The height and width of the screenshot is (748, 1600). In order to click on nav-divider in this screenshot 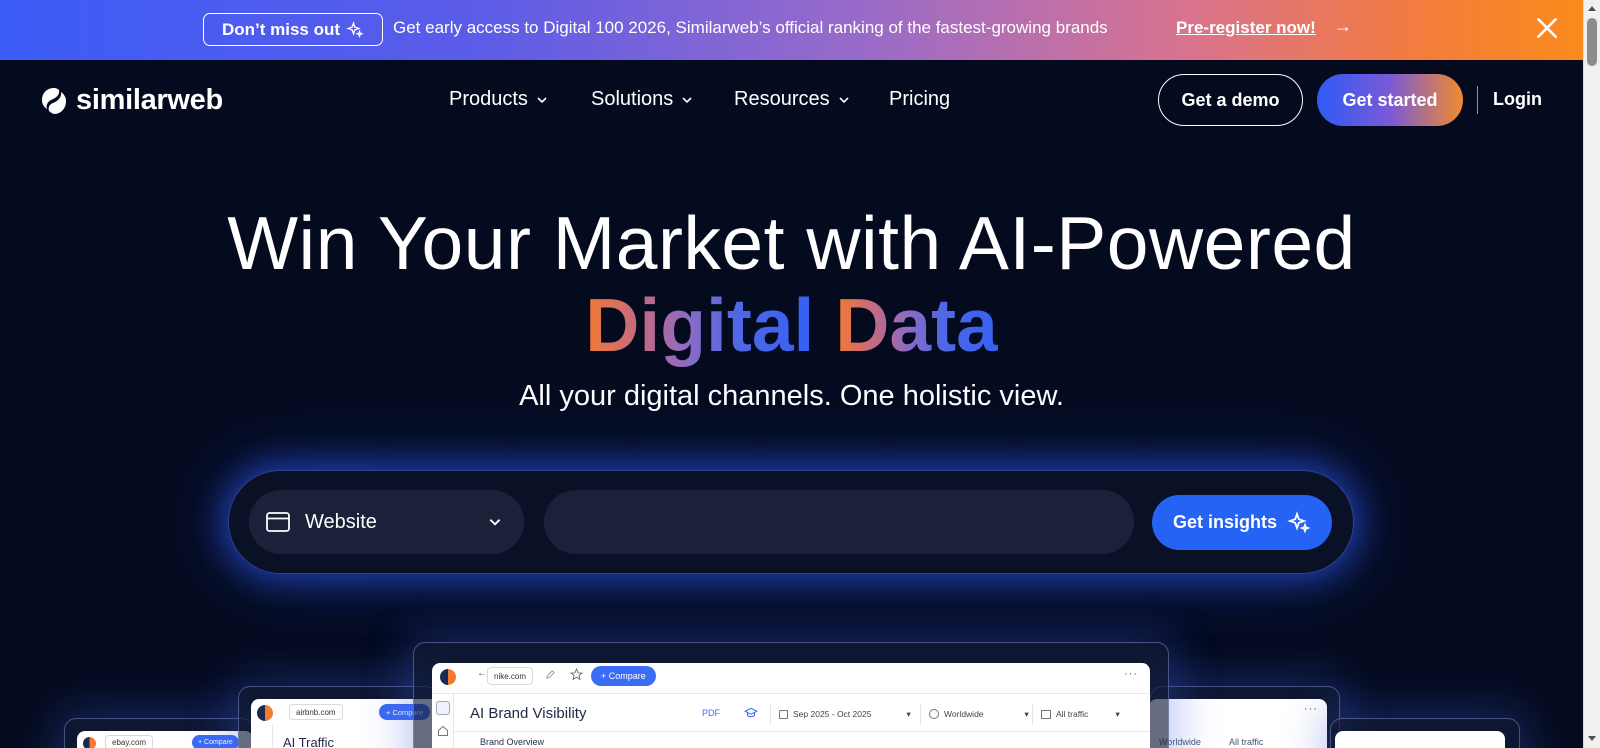, I will do `click(1477, 100)`.